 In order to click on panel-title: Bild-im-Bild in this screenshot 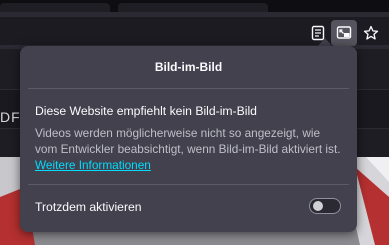, I will do `click(188, 67)`.